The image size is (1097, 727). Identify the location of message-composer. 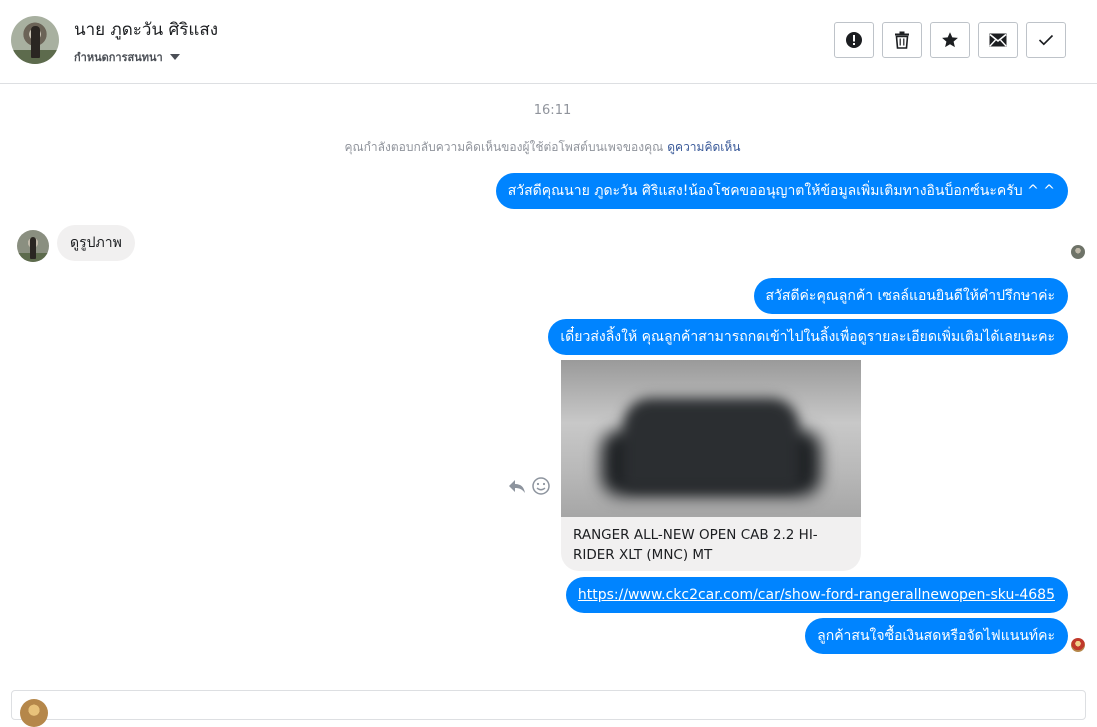
(548, 708).